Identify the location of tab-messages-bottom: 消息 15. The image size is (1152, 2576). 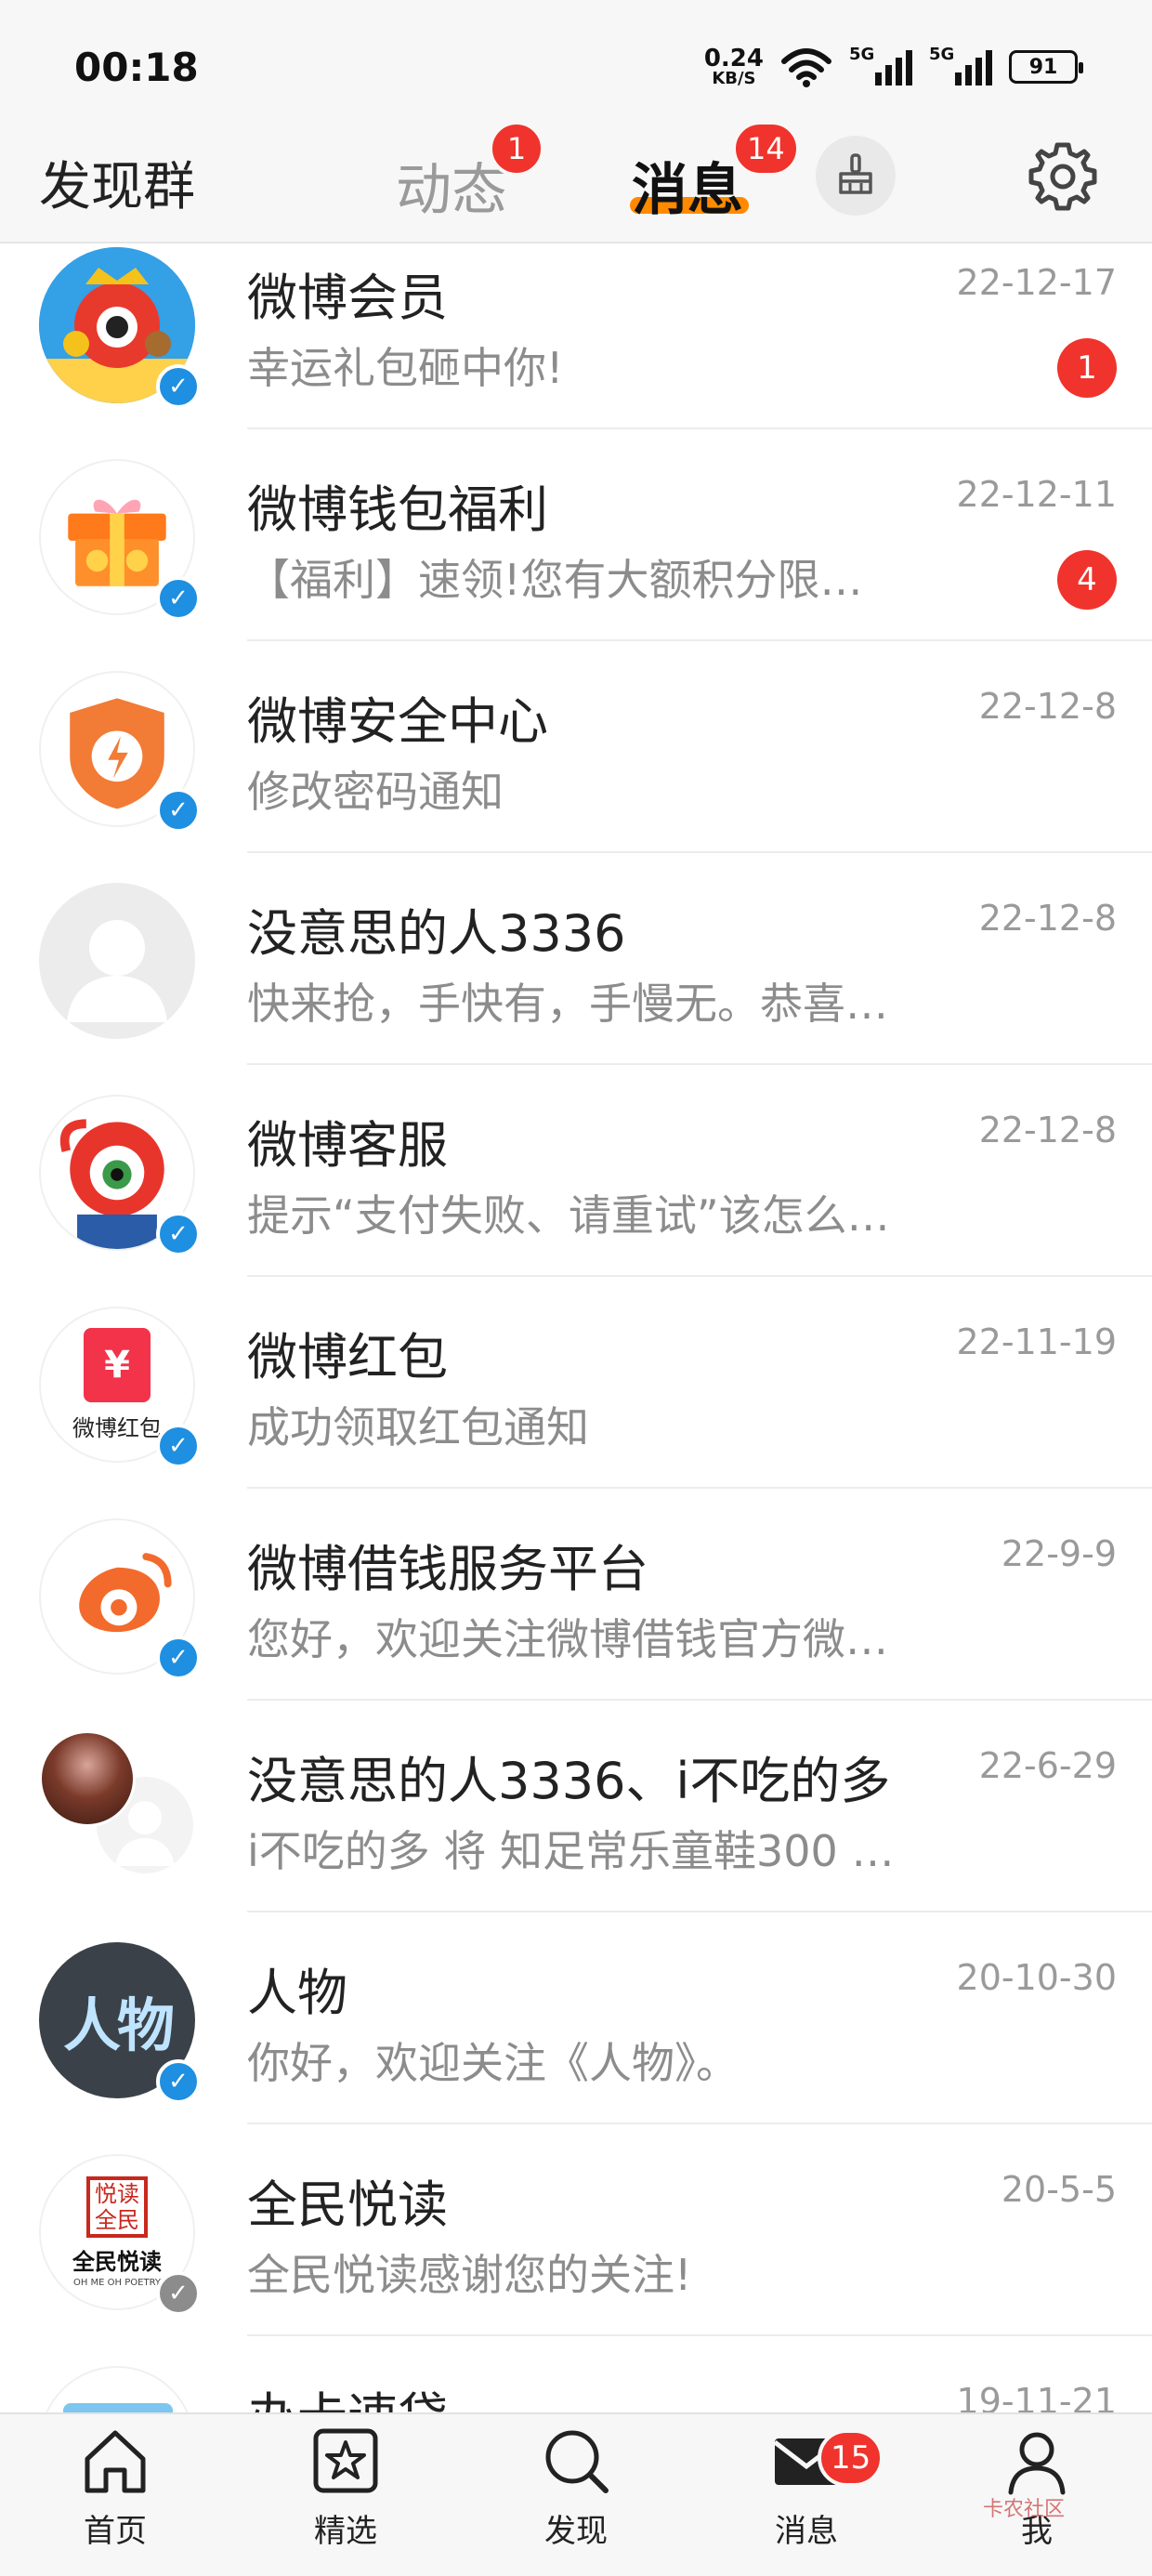
(812, 2498).